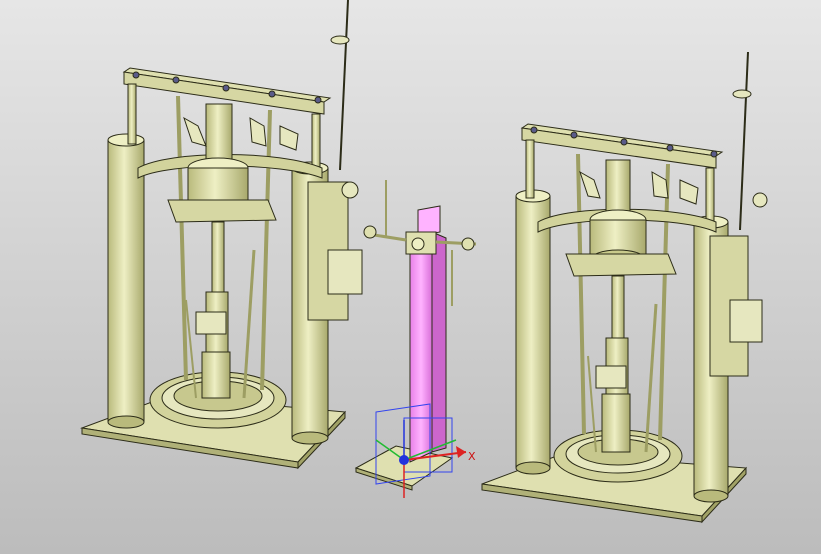 The image size is (821, 554). What do you see at coordinates (421, 347) in the screenshot?
I see `selected-column` at bounding box center [421, 347].